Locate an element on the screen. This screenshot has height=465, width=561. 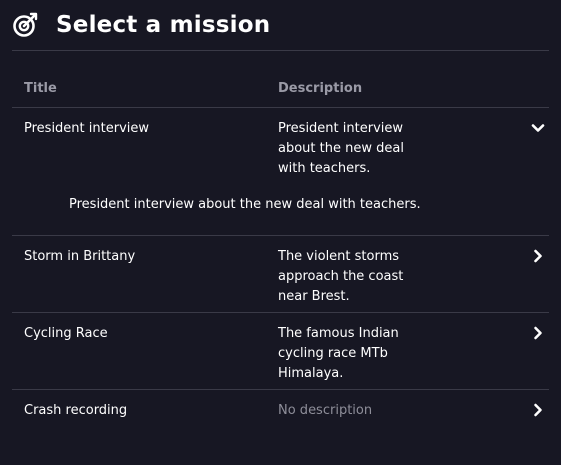
mission-title: Storm in Brittany is located at coordinates (80, 256).